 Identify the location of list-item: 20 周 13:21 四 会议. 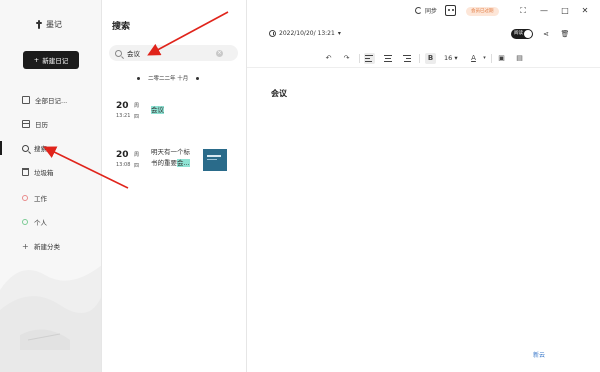
(178, 110).